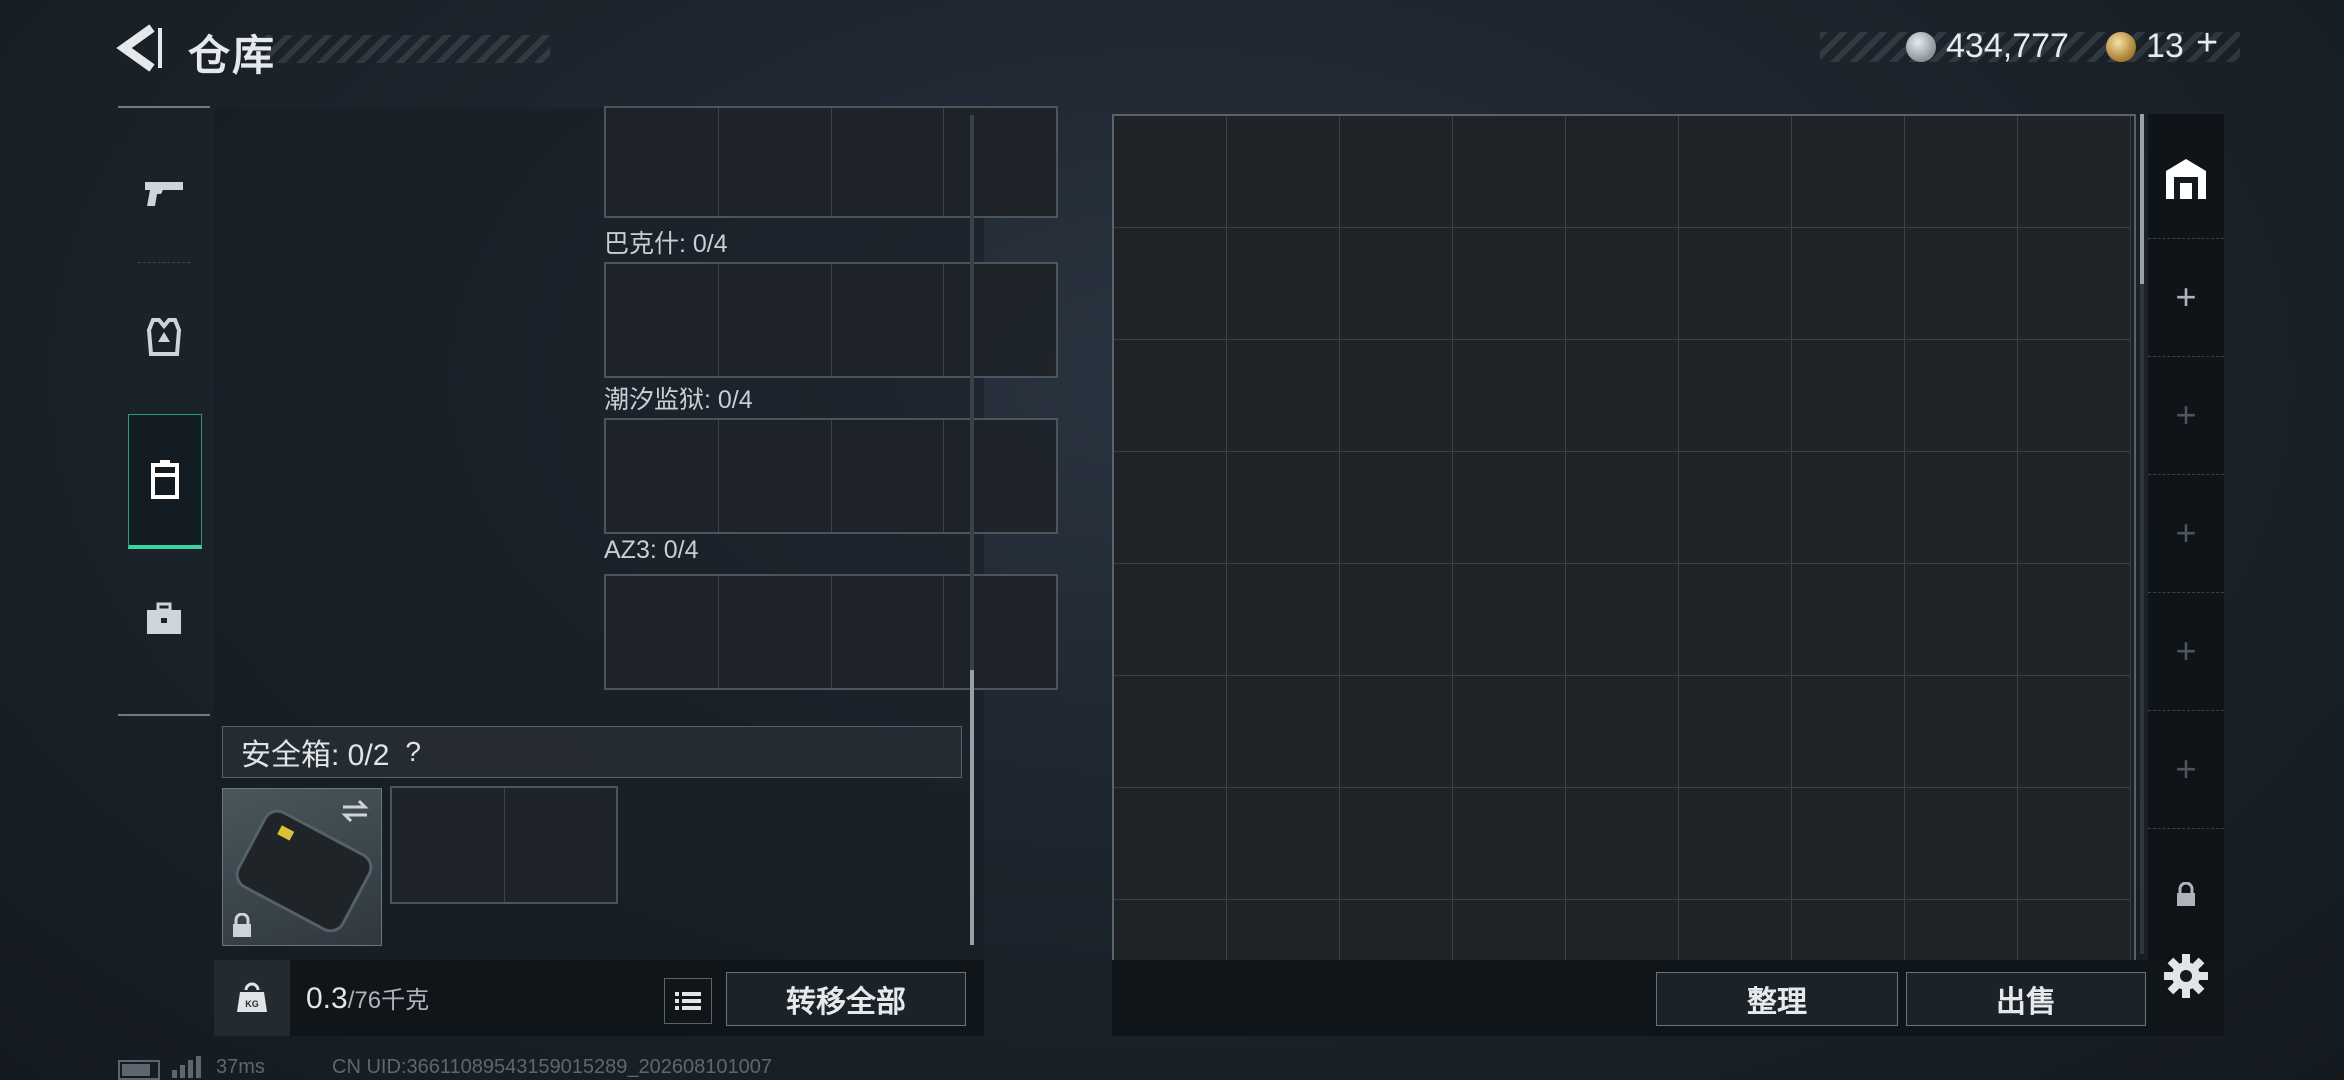  I want to click on storage-tab-add-4: +, so click(2186, 651).